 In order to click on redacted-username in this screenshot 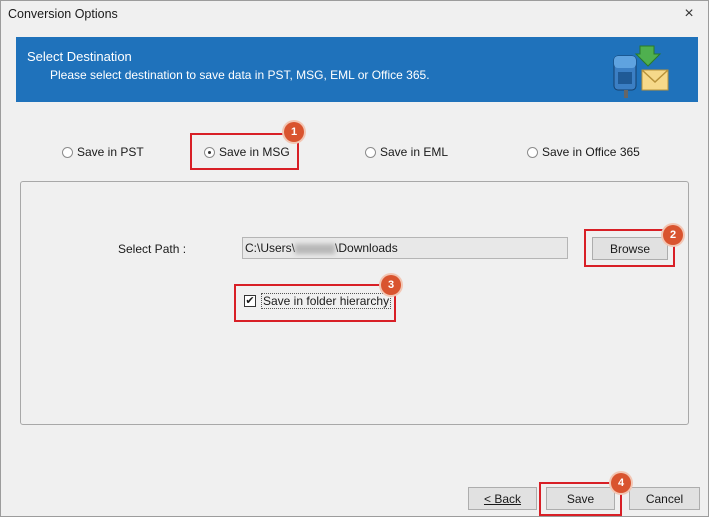, I will do `click(315, 248)`.